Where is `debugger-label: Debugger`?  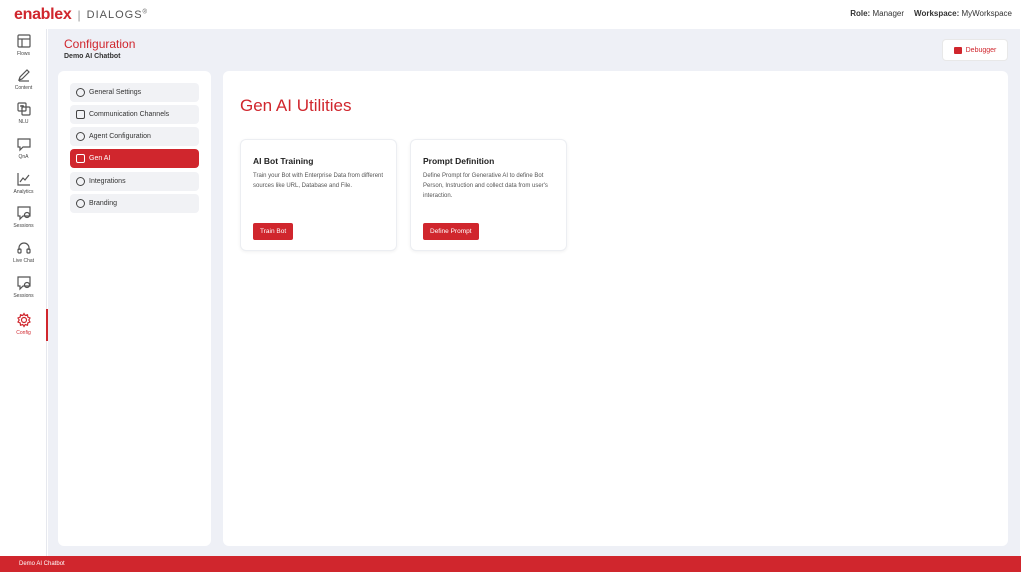 debugger-label: Debugger is located at coordinates (981, 50).